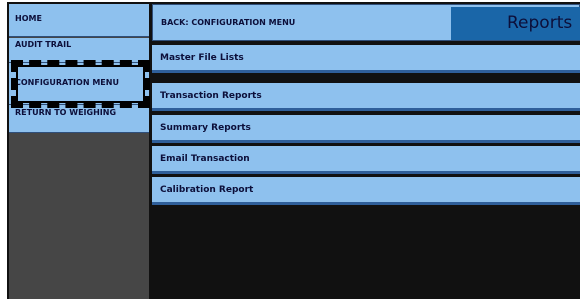 The width and height of the screenshot is (580, 299). Describe the element at coordinates (79, 119) in the screenshot. I see `sidebar-item-return-to-weighing: RETURN TO WEIGHING` at that location.